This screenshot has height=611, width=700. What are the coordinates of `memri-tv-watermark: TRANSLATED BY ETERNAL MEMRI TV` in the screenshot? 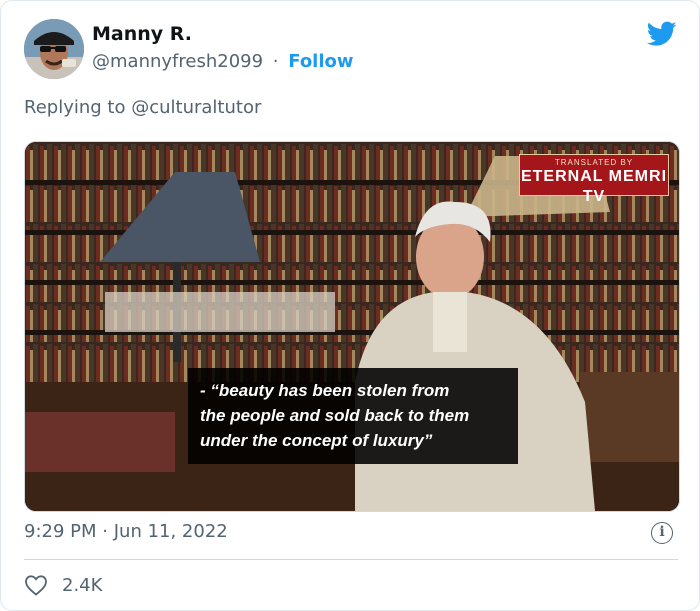 It's located at (594, 179).